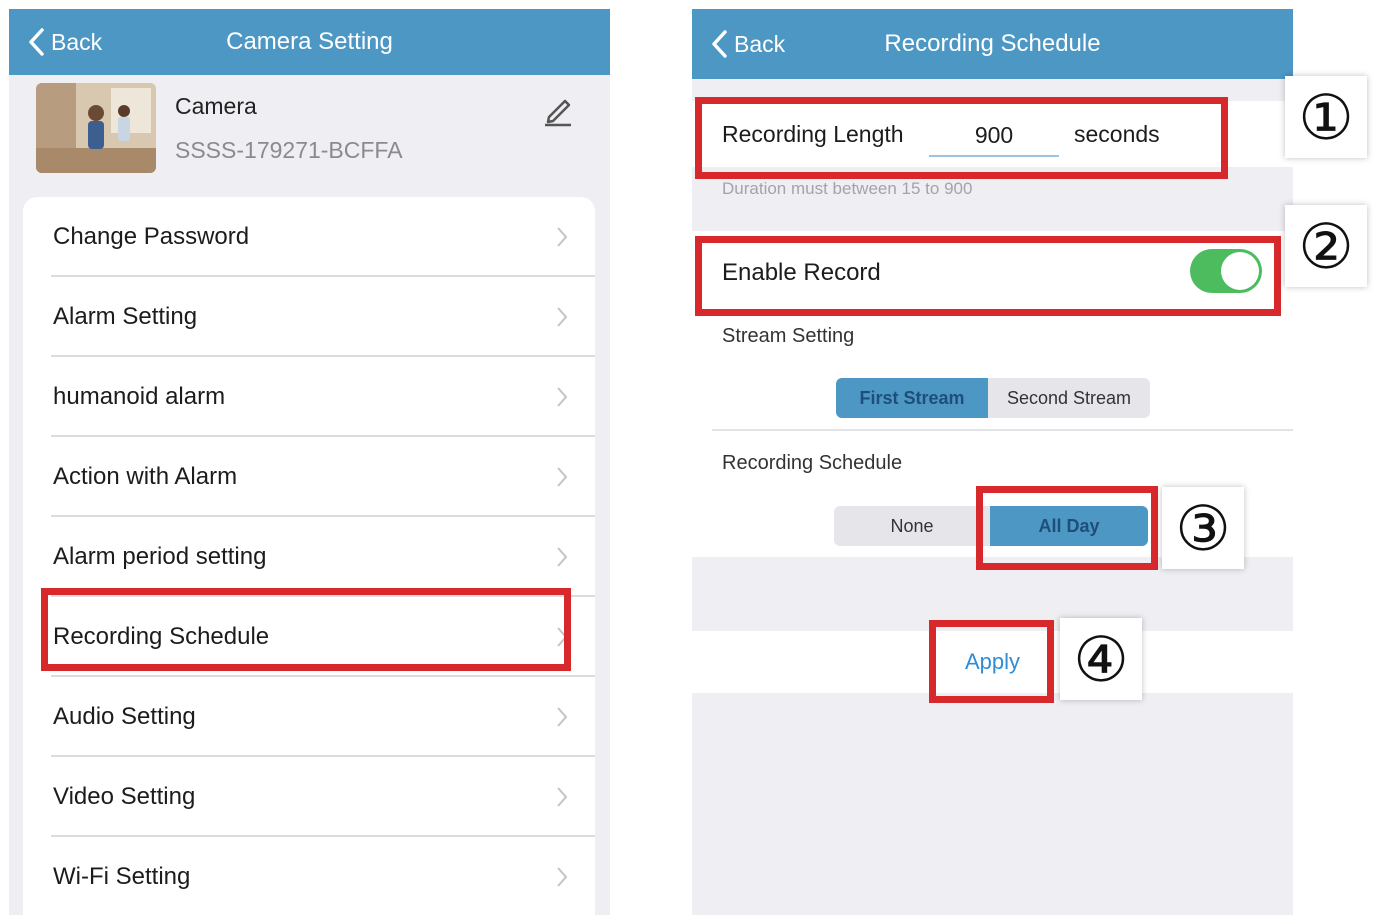 The image size is (1374, 915). Describe the element at coordinates (306, 629) in the screenshot. I see `highlight-recording-schedule` at that location.